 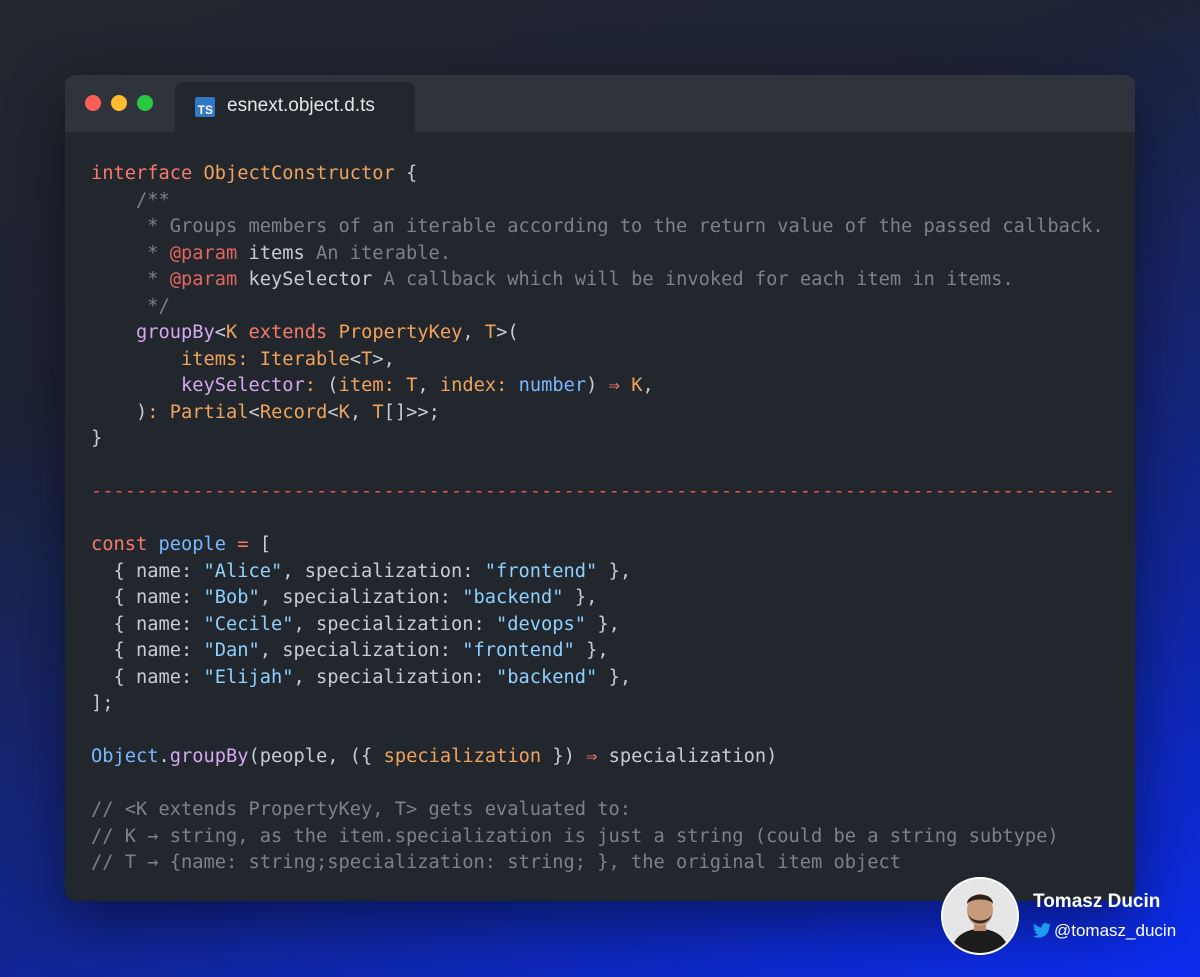 I want to click on code-token: An iterable., so click(x=378, y=253).